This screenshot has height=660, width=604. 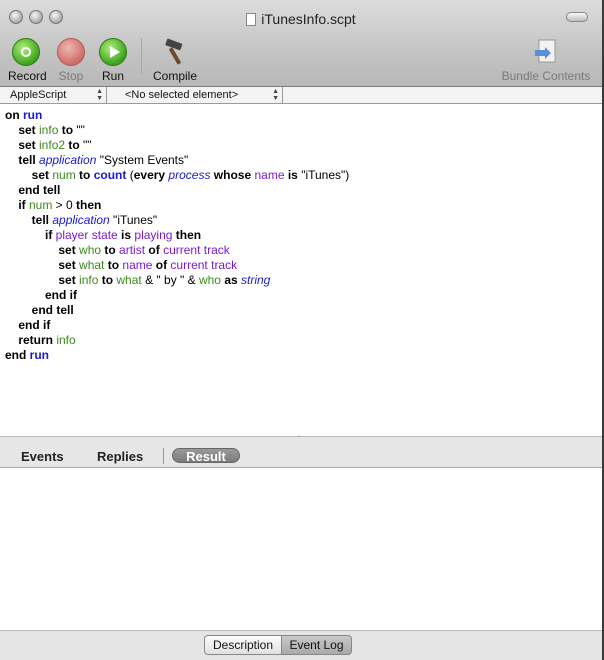 I want to click on bundle-contents-label: Bundle Contents, so click(x=546, y=76).